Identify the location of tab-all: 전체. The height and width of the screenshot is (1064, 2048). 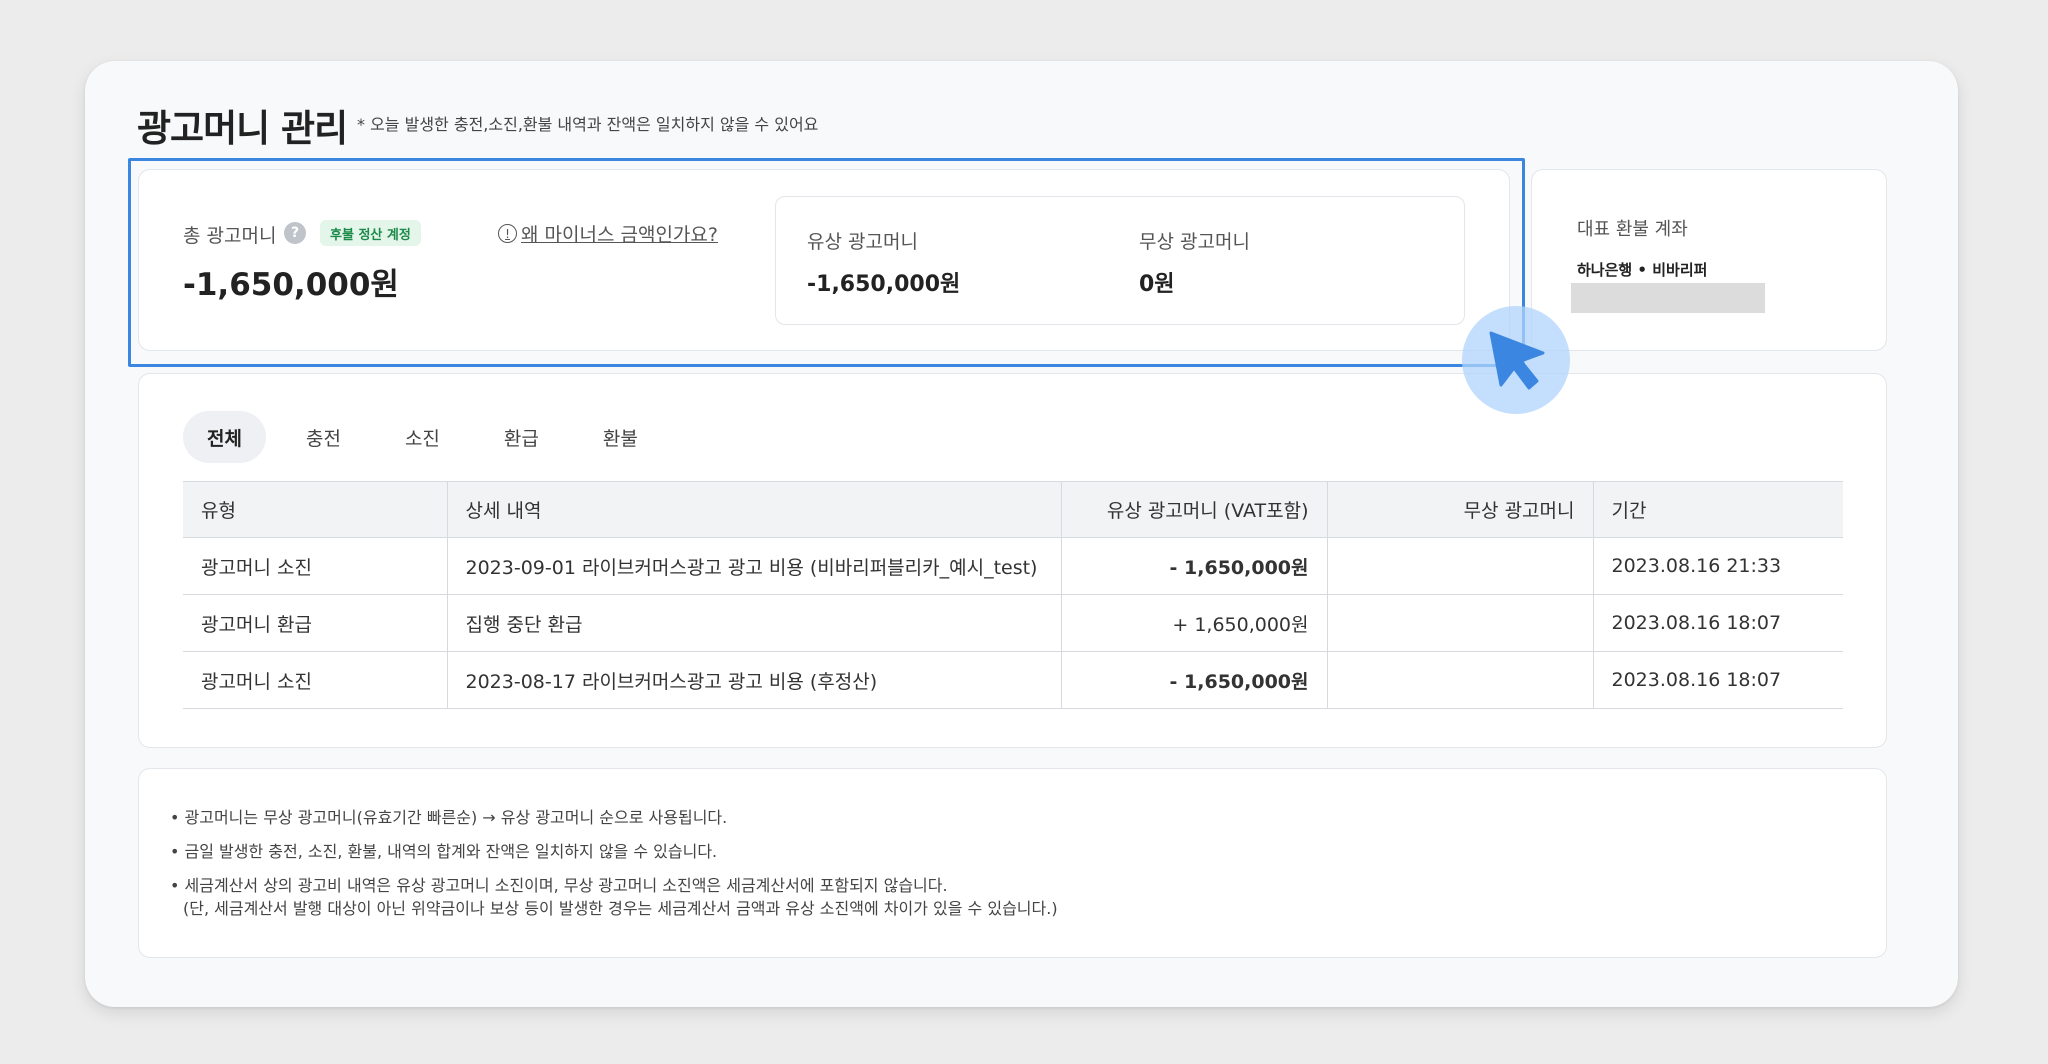
(224, 437).